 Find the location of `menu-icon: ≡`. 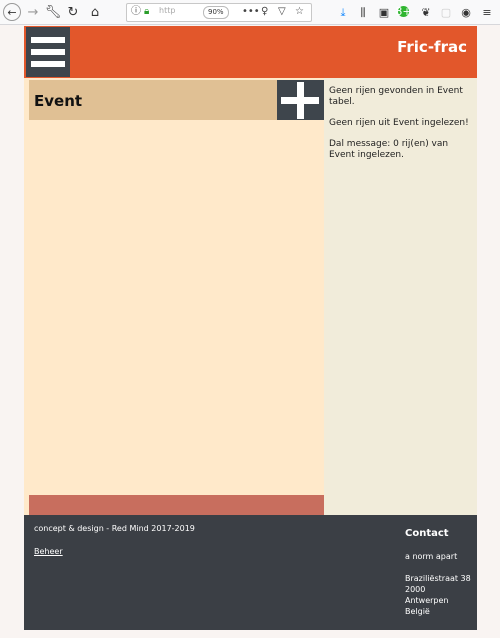

menu-icon: ≡ is located at coordinates (487, 12).